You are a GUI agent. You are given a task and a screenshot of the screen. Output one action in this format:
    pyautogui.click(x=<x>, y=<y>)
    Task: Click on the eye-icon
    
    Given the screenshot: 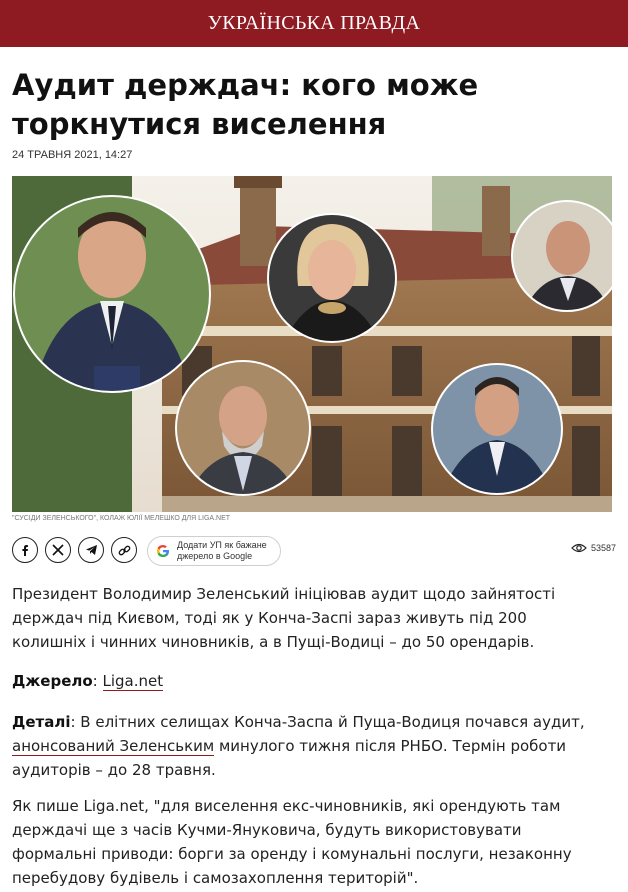 What is the action you would take?
    pyautogui.click(x=579, y=548)
    